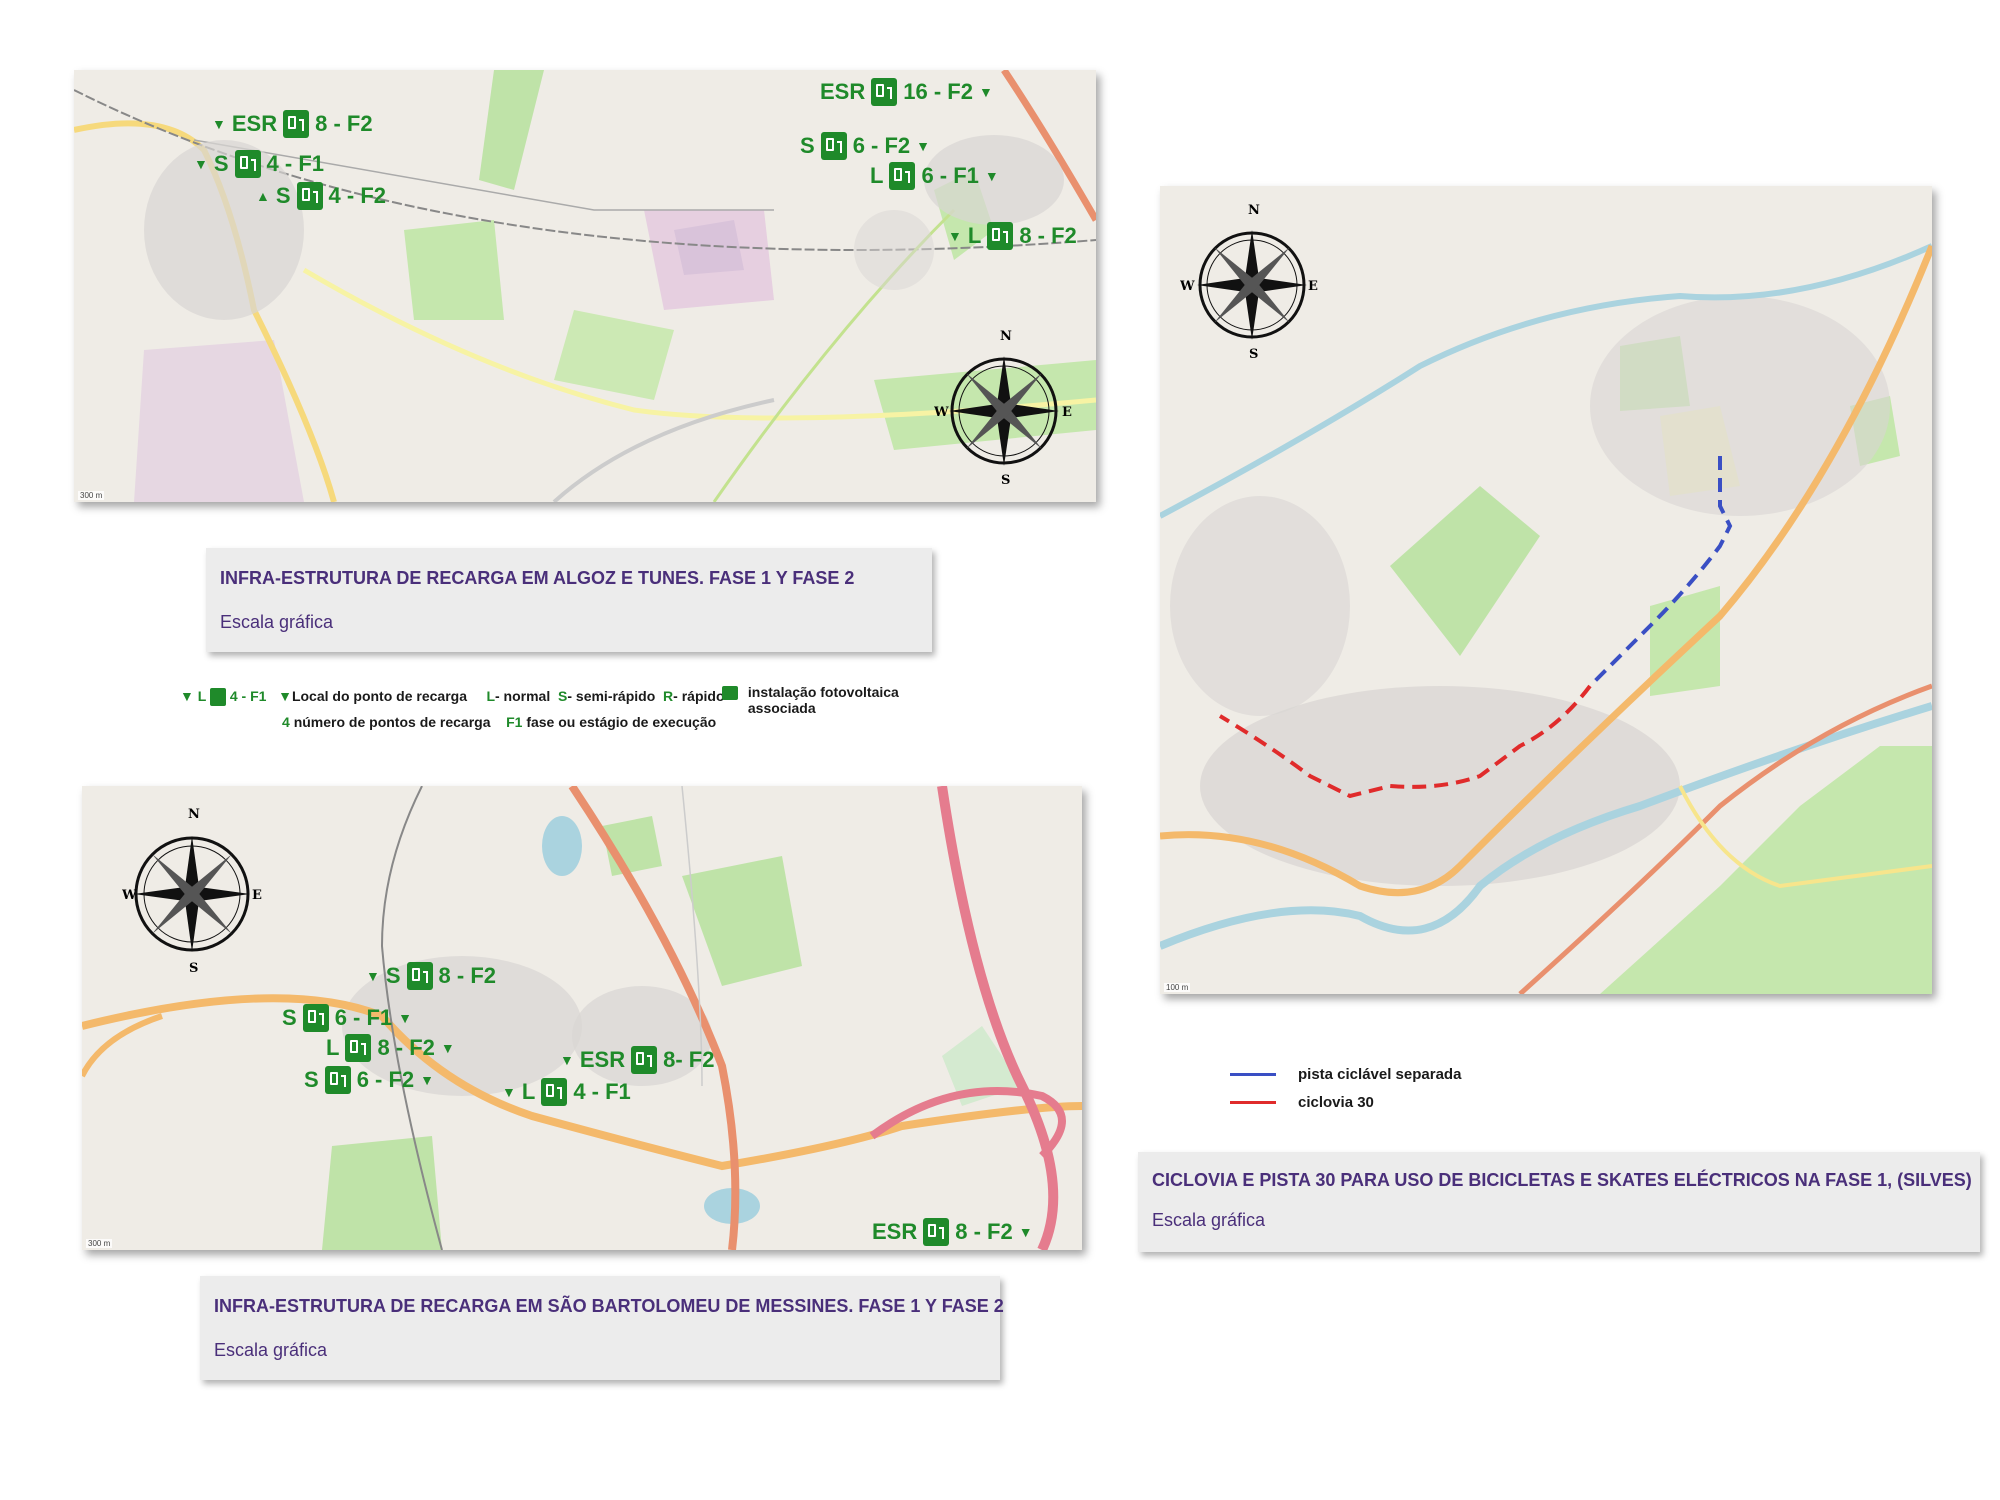 The height and width of the screenshot is (1500, 2000). I want to click on charging-marker: S 6 - F1 ▼, so click(347, 1018).